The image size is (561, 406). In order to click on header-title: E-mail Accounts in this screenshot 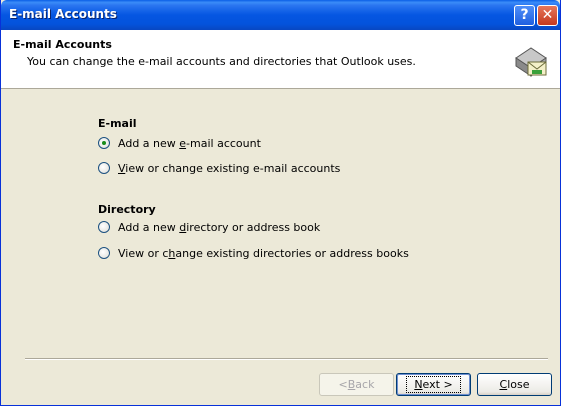, I will do `click(62, 44)`.